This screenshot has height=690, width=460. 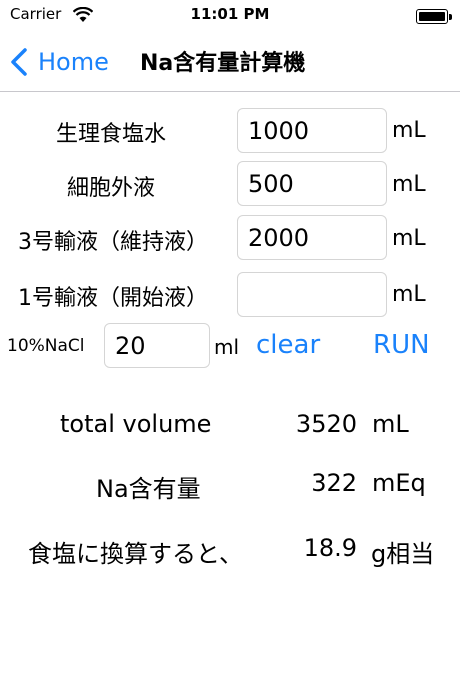 I want to click on na-content-value: 322, so click(x=334, y=483).